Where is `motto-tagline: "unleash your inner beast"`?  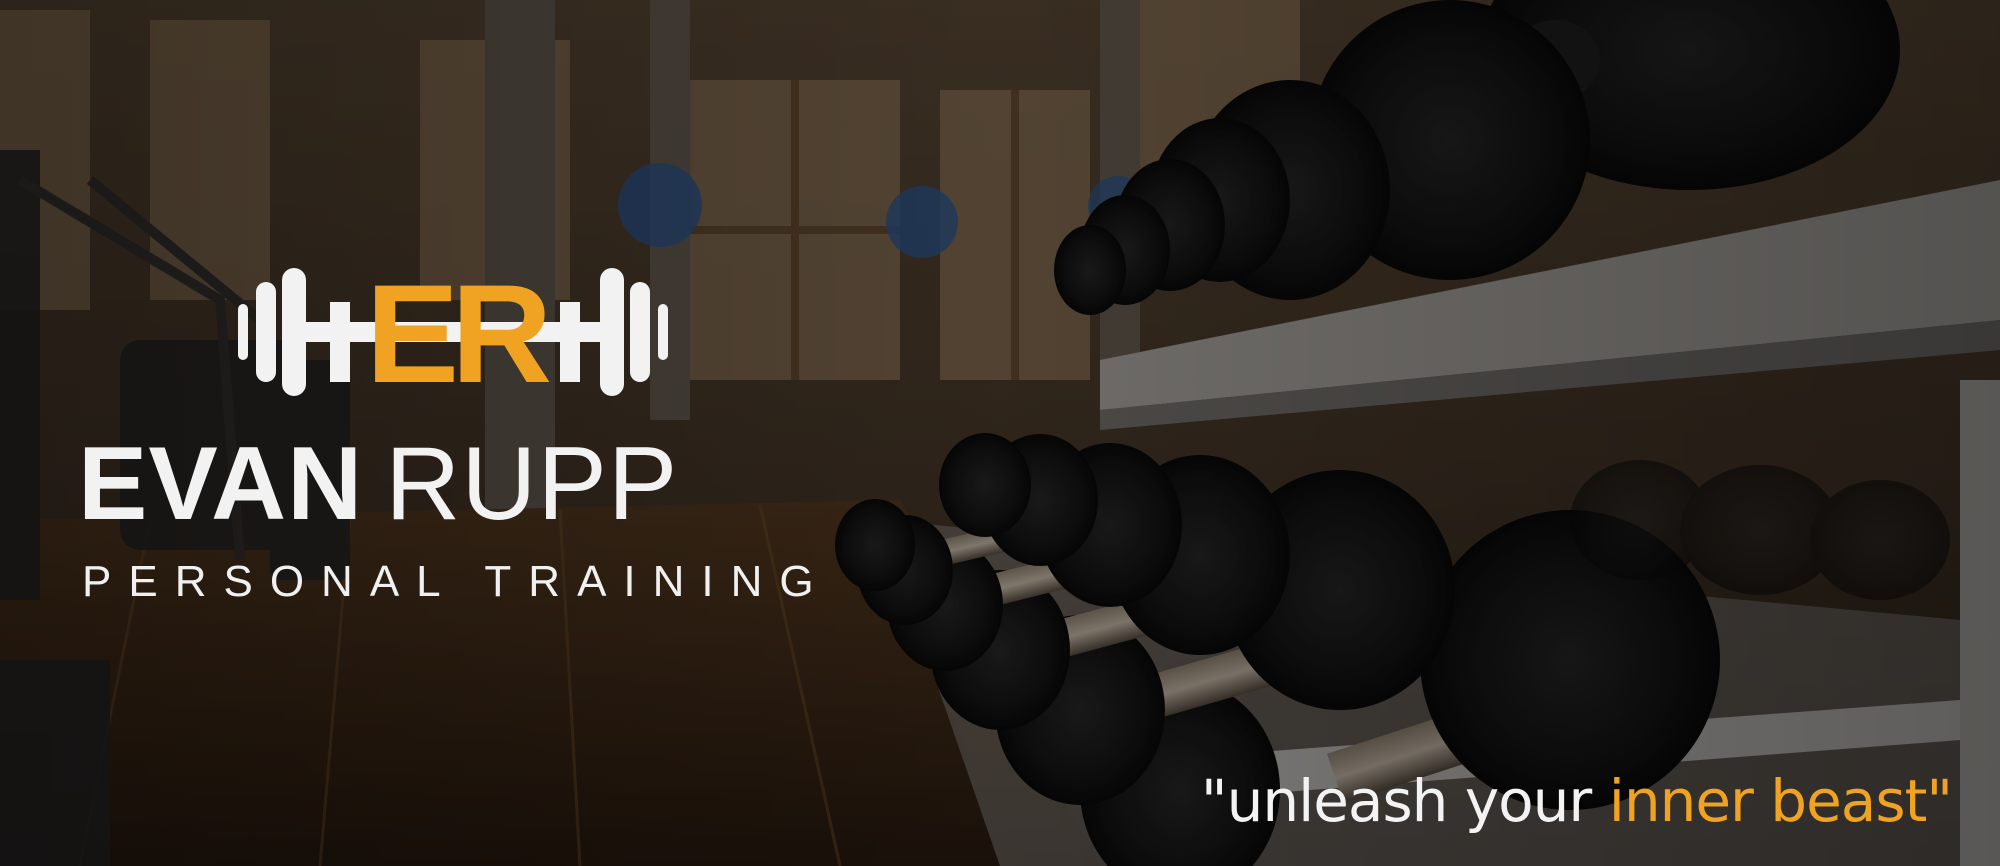 motto-tagline: "unleash your inner beast" is located at coordinates (1577, 801).